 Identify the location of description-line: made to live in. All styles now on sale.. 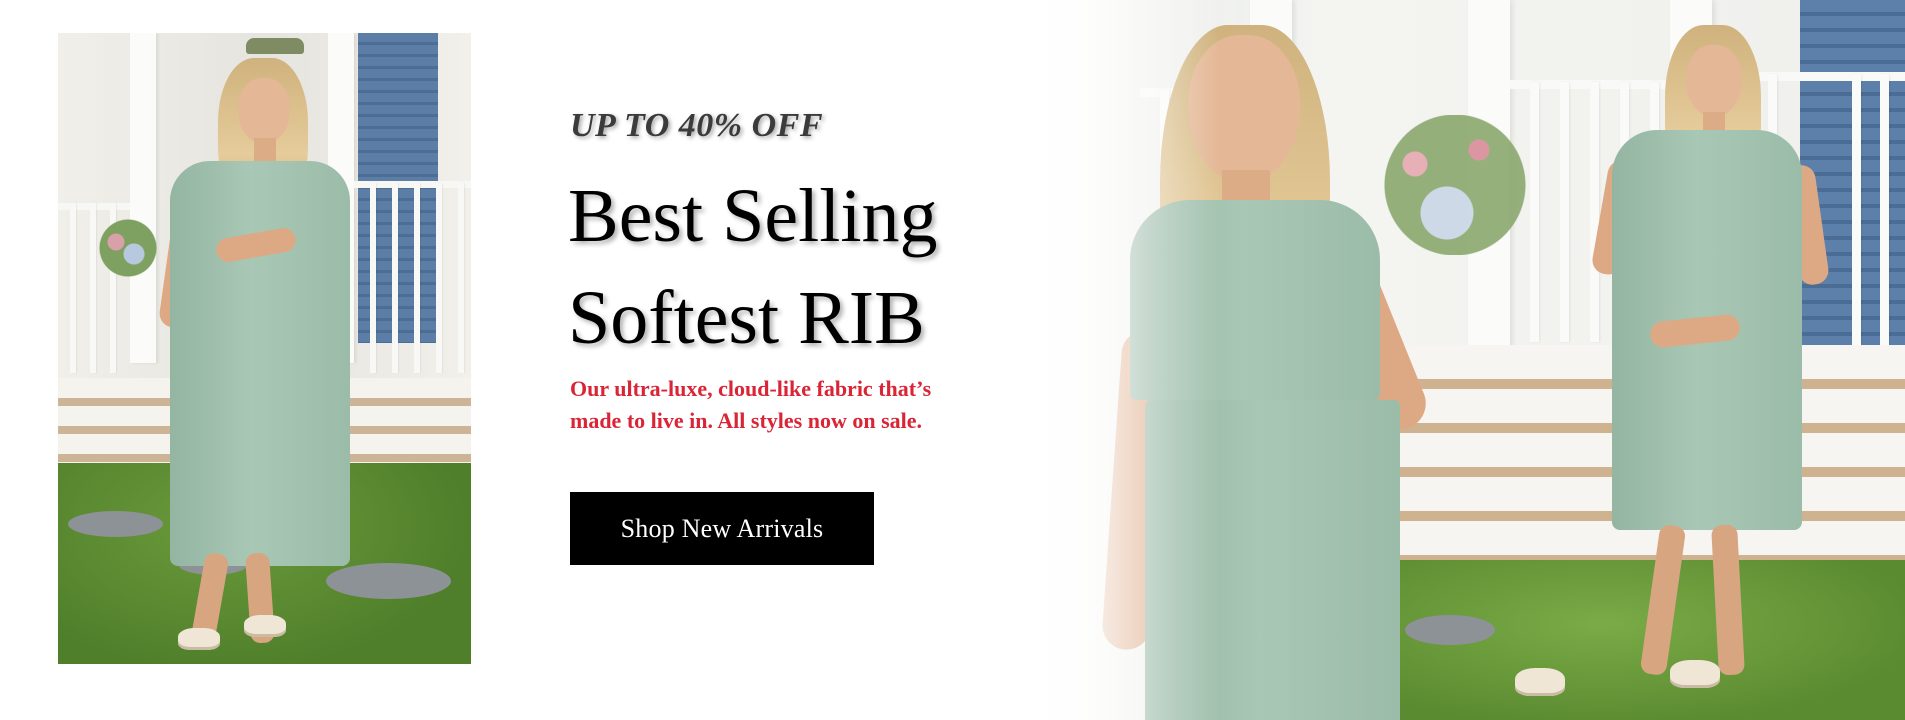
(746, 420).